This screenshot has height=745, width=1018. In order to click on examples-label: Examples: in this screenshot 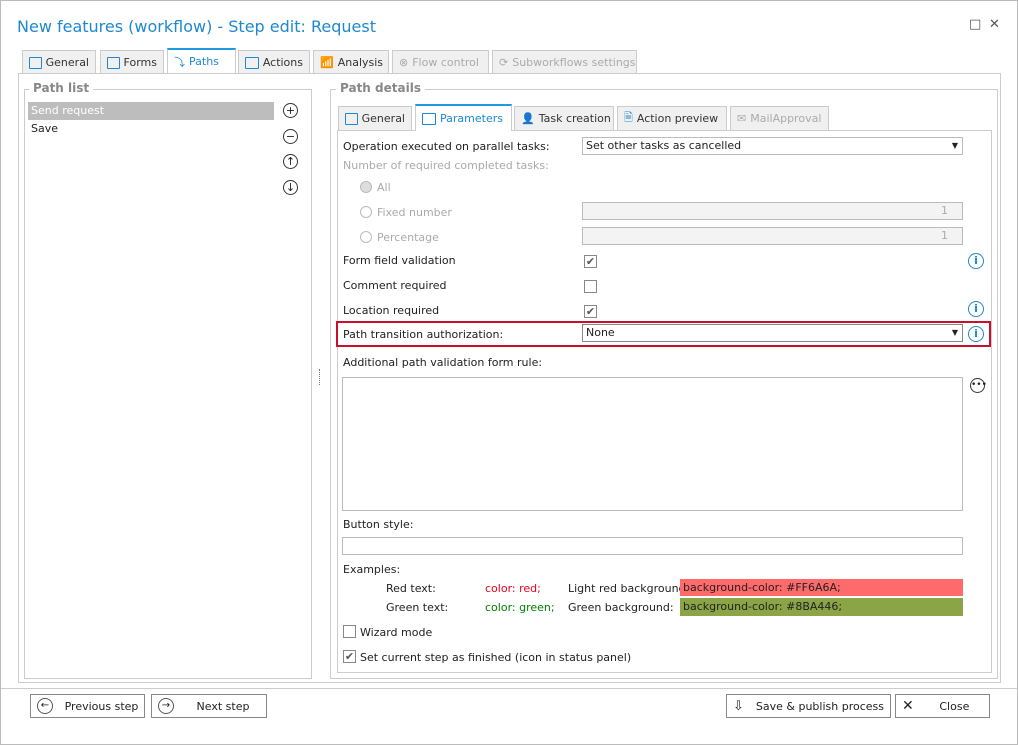, I will do `click(372, 569)`.